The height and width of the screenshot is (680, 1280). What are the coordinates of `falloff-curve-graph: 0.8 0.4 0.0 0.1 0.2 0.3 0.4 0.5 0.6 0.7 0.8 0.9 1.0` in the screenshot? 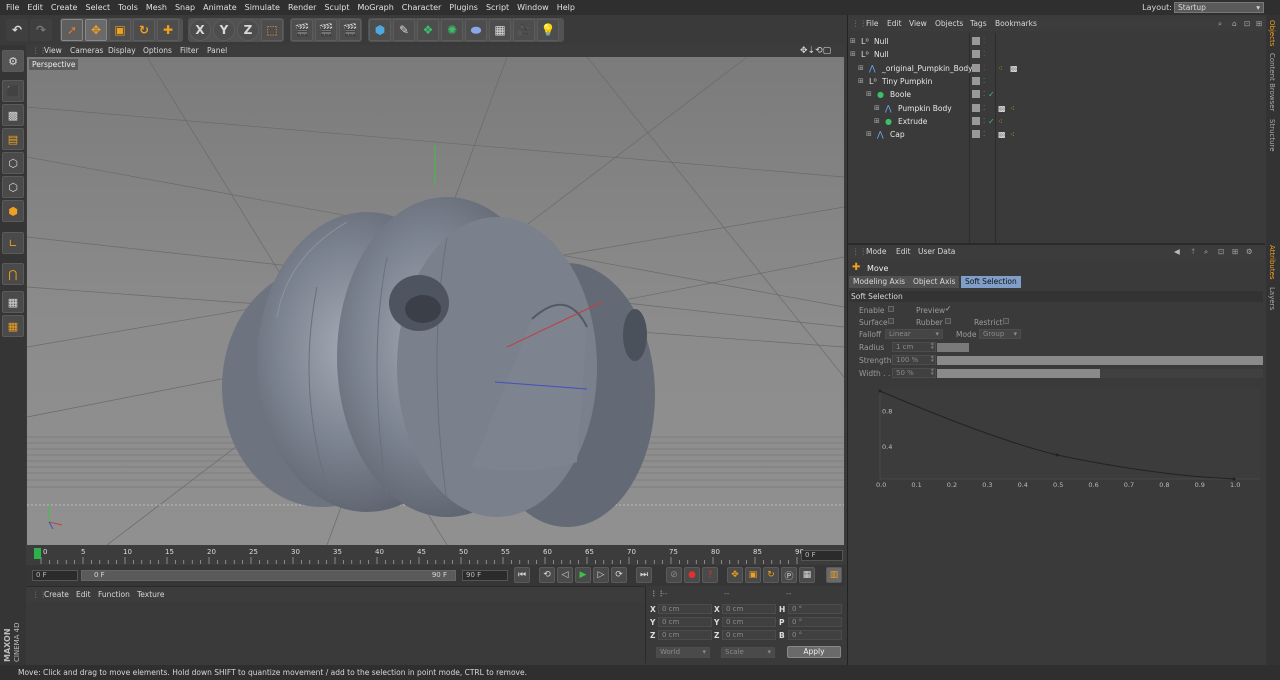 It's located at (1057, 434).